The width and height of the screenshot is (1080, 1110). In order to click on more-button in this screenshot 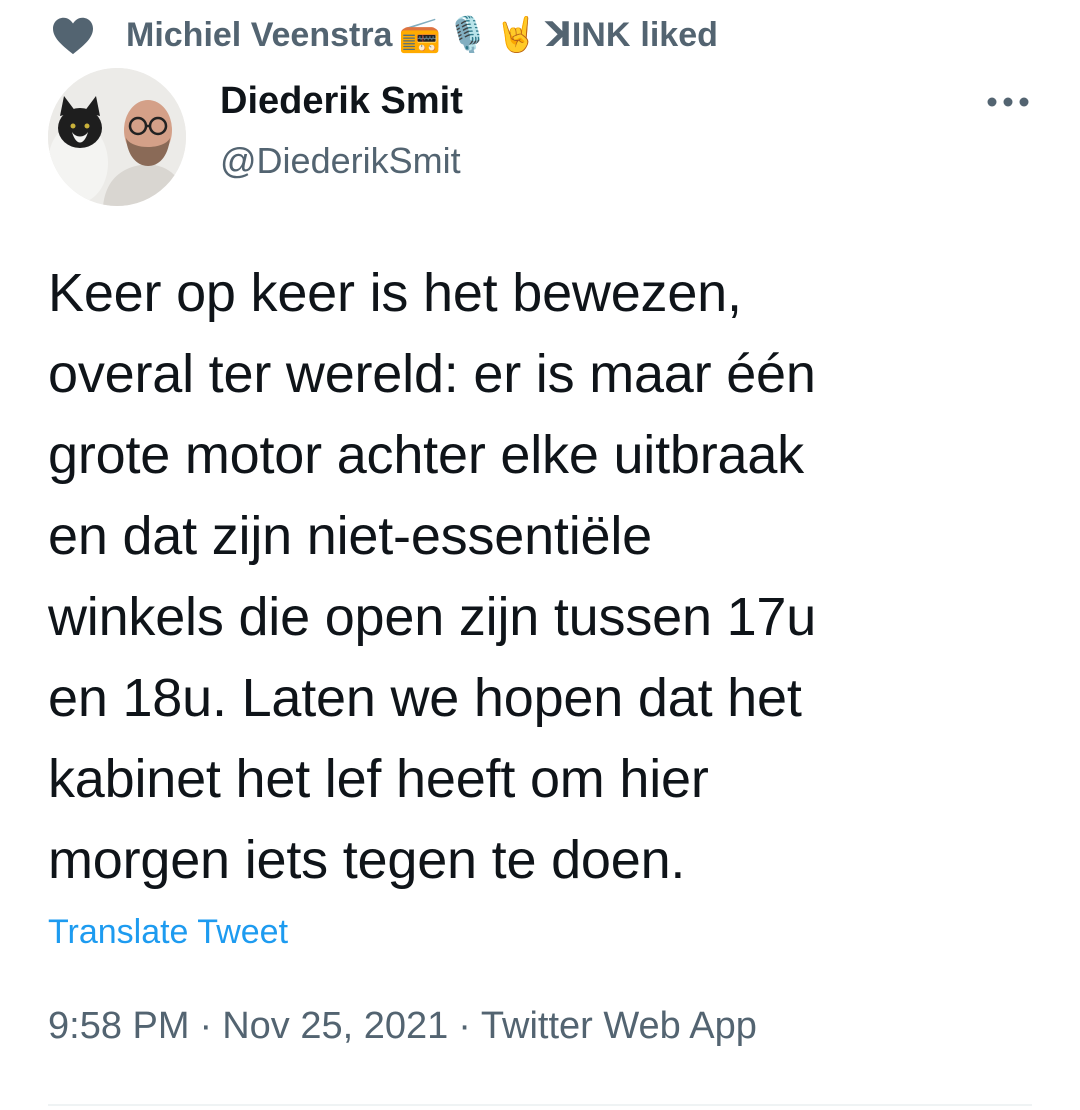, I will do `click(1008, 104)`.